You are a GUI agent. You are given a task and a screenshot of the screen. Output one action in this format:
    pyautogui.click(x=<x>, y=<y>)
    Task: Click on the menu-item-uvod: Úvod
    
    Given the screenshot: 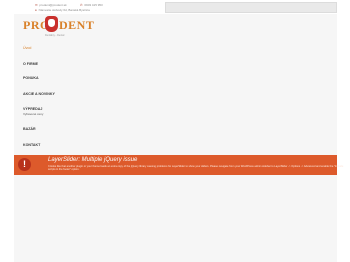 What is the action you would take?
    pyautogui.click(x=27, y=48)
    